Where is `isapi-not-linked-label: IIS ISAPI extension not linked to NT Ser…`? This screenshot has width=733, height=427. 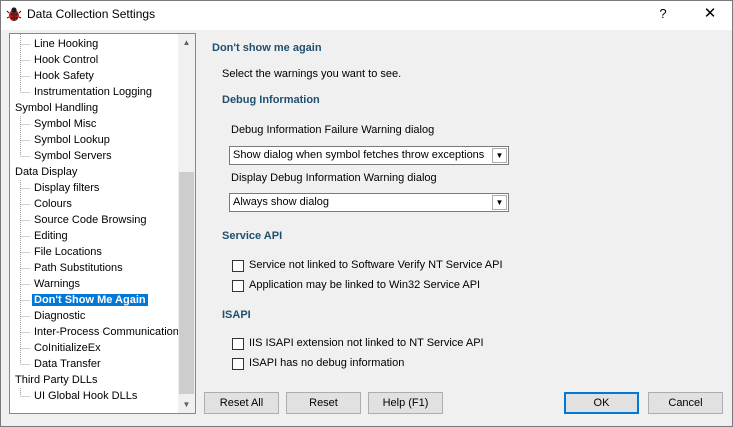 isapi-not-linked-label: IIS ISAPI extension not linked to NT Ser… is located at coordinates (366, 343).